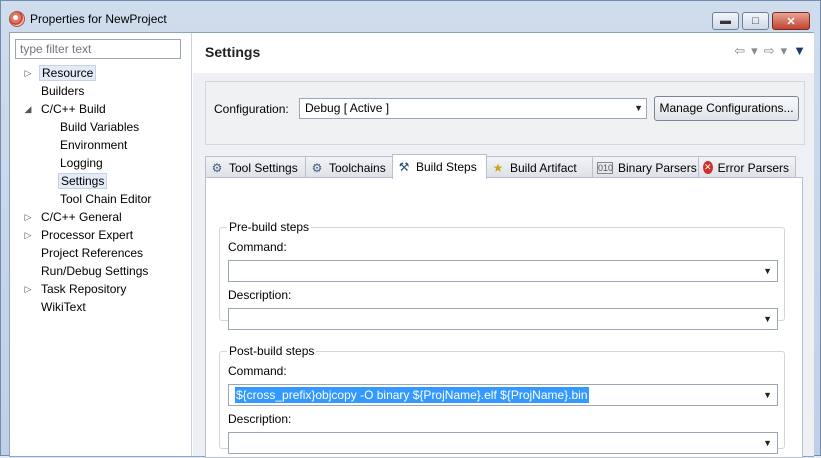 The height and width of the screenshot is (458, 821). I want to click on tree-item-label: Settings, so click(83, 181).